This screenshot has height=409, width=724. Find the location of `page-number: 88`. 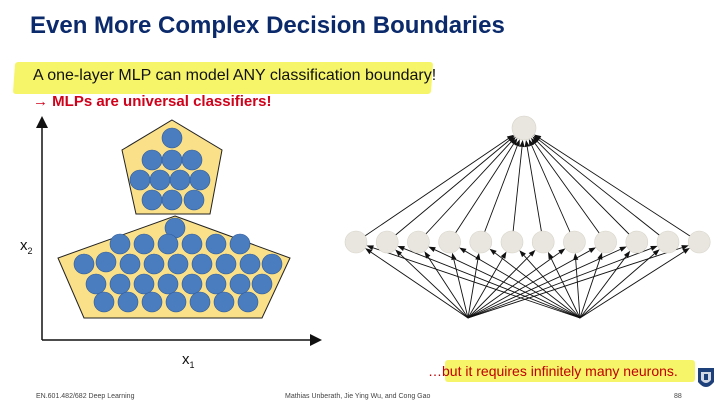

page-number: 88 is located at coordinates (678, 396).